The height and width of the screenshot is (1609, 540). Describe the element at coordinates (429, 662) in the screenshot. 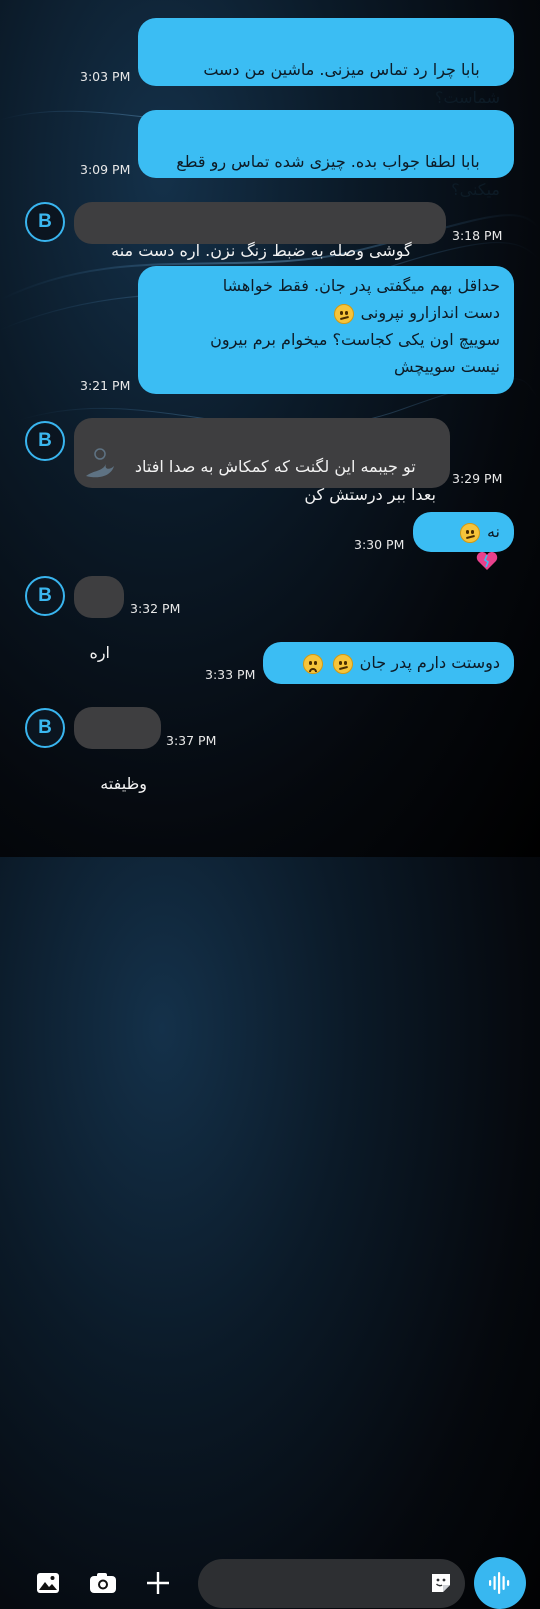

I see `message-text: دوستت دارم پدر جان` at that location.